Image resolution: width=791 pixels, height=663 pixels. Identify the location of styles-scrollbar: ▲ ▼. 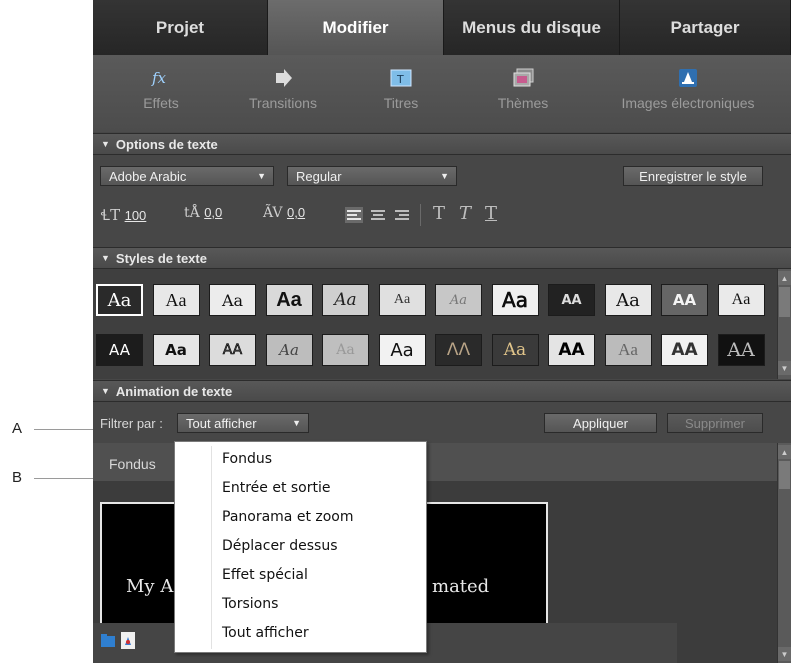
(784, 324).